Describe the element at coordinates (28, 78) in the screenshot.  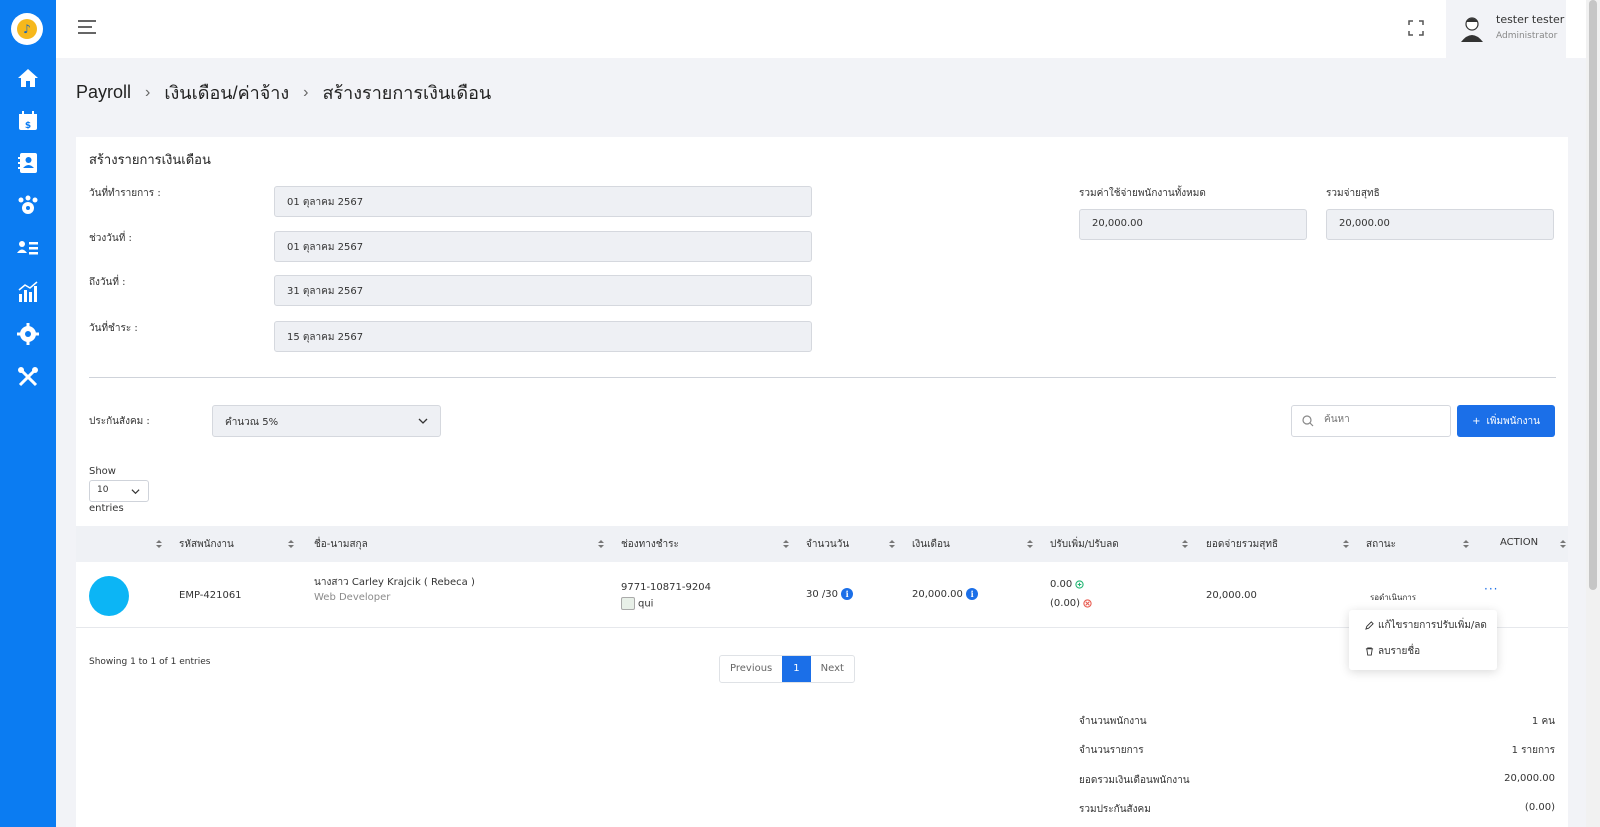
I see `home-icon` at that location.